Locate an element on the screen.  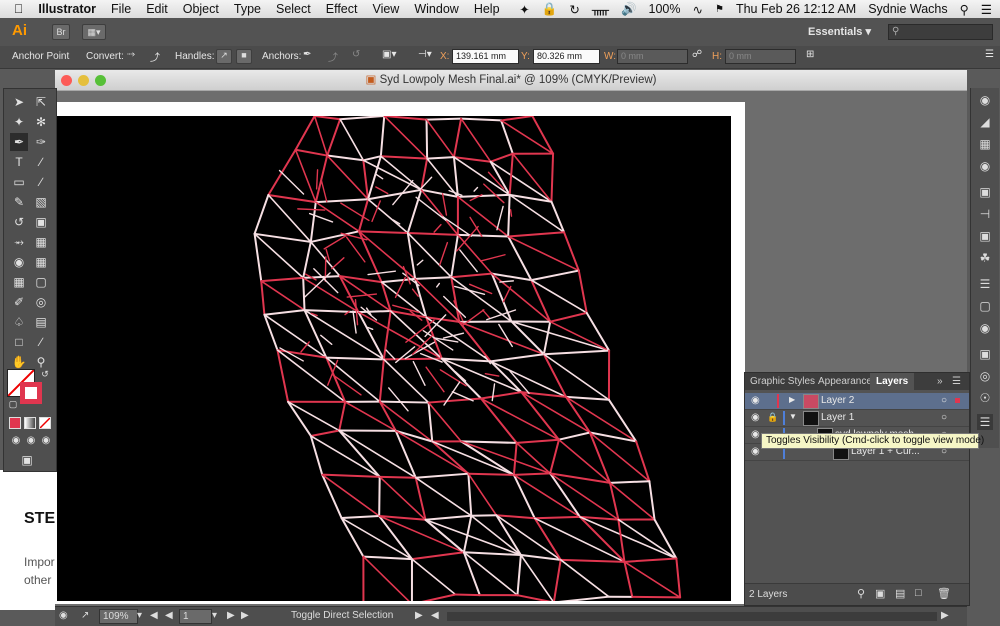
mesh-tool-icon: ▦ is located at coordinates (19, 282).